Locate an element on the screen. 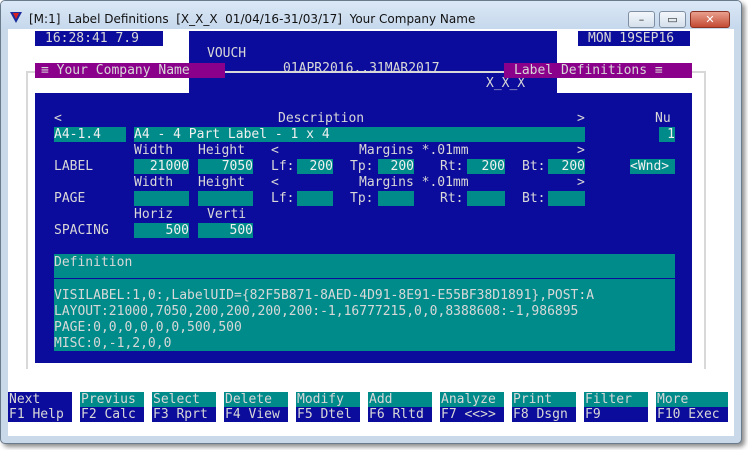 The image size is (748, 450). label-number-field: 1 is located at coordinates (667, 134).